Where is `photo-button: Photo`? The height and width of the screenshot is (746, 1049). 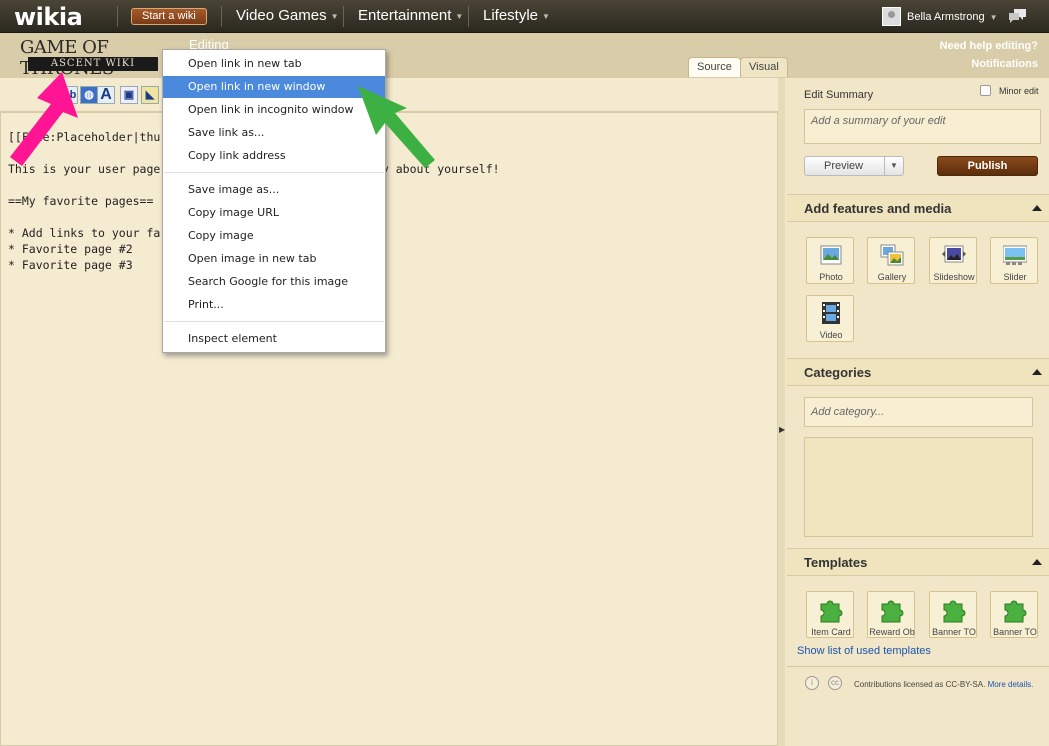
photo-button: Photo is located at coordinates (830, 260).